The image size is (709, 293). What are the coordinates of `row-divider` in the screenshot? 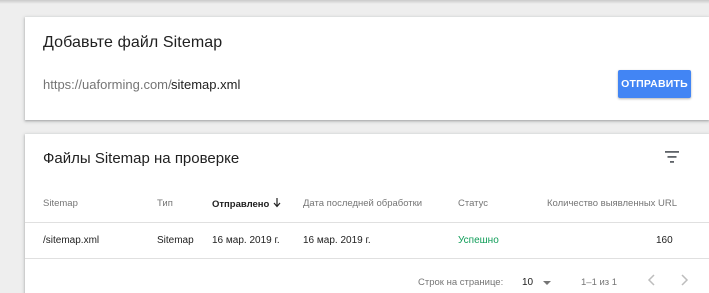 It's located at (367, 258).